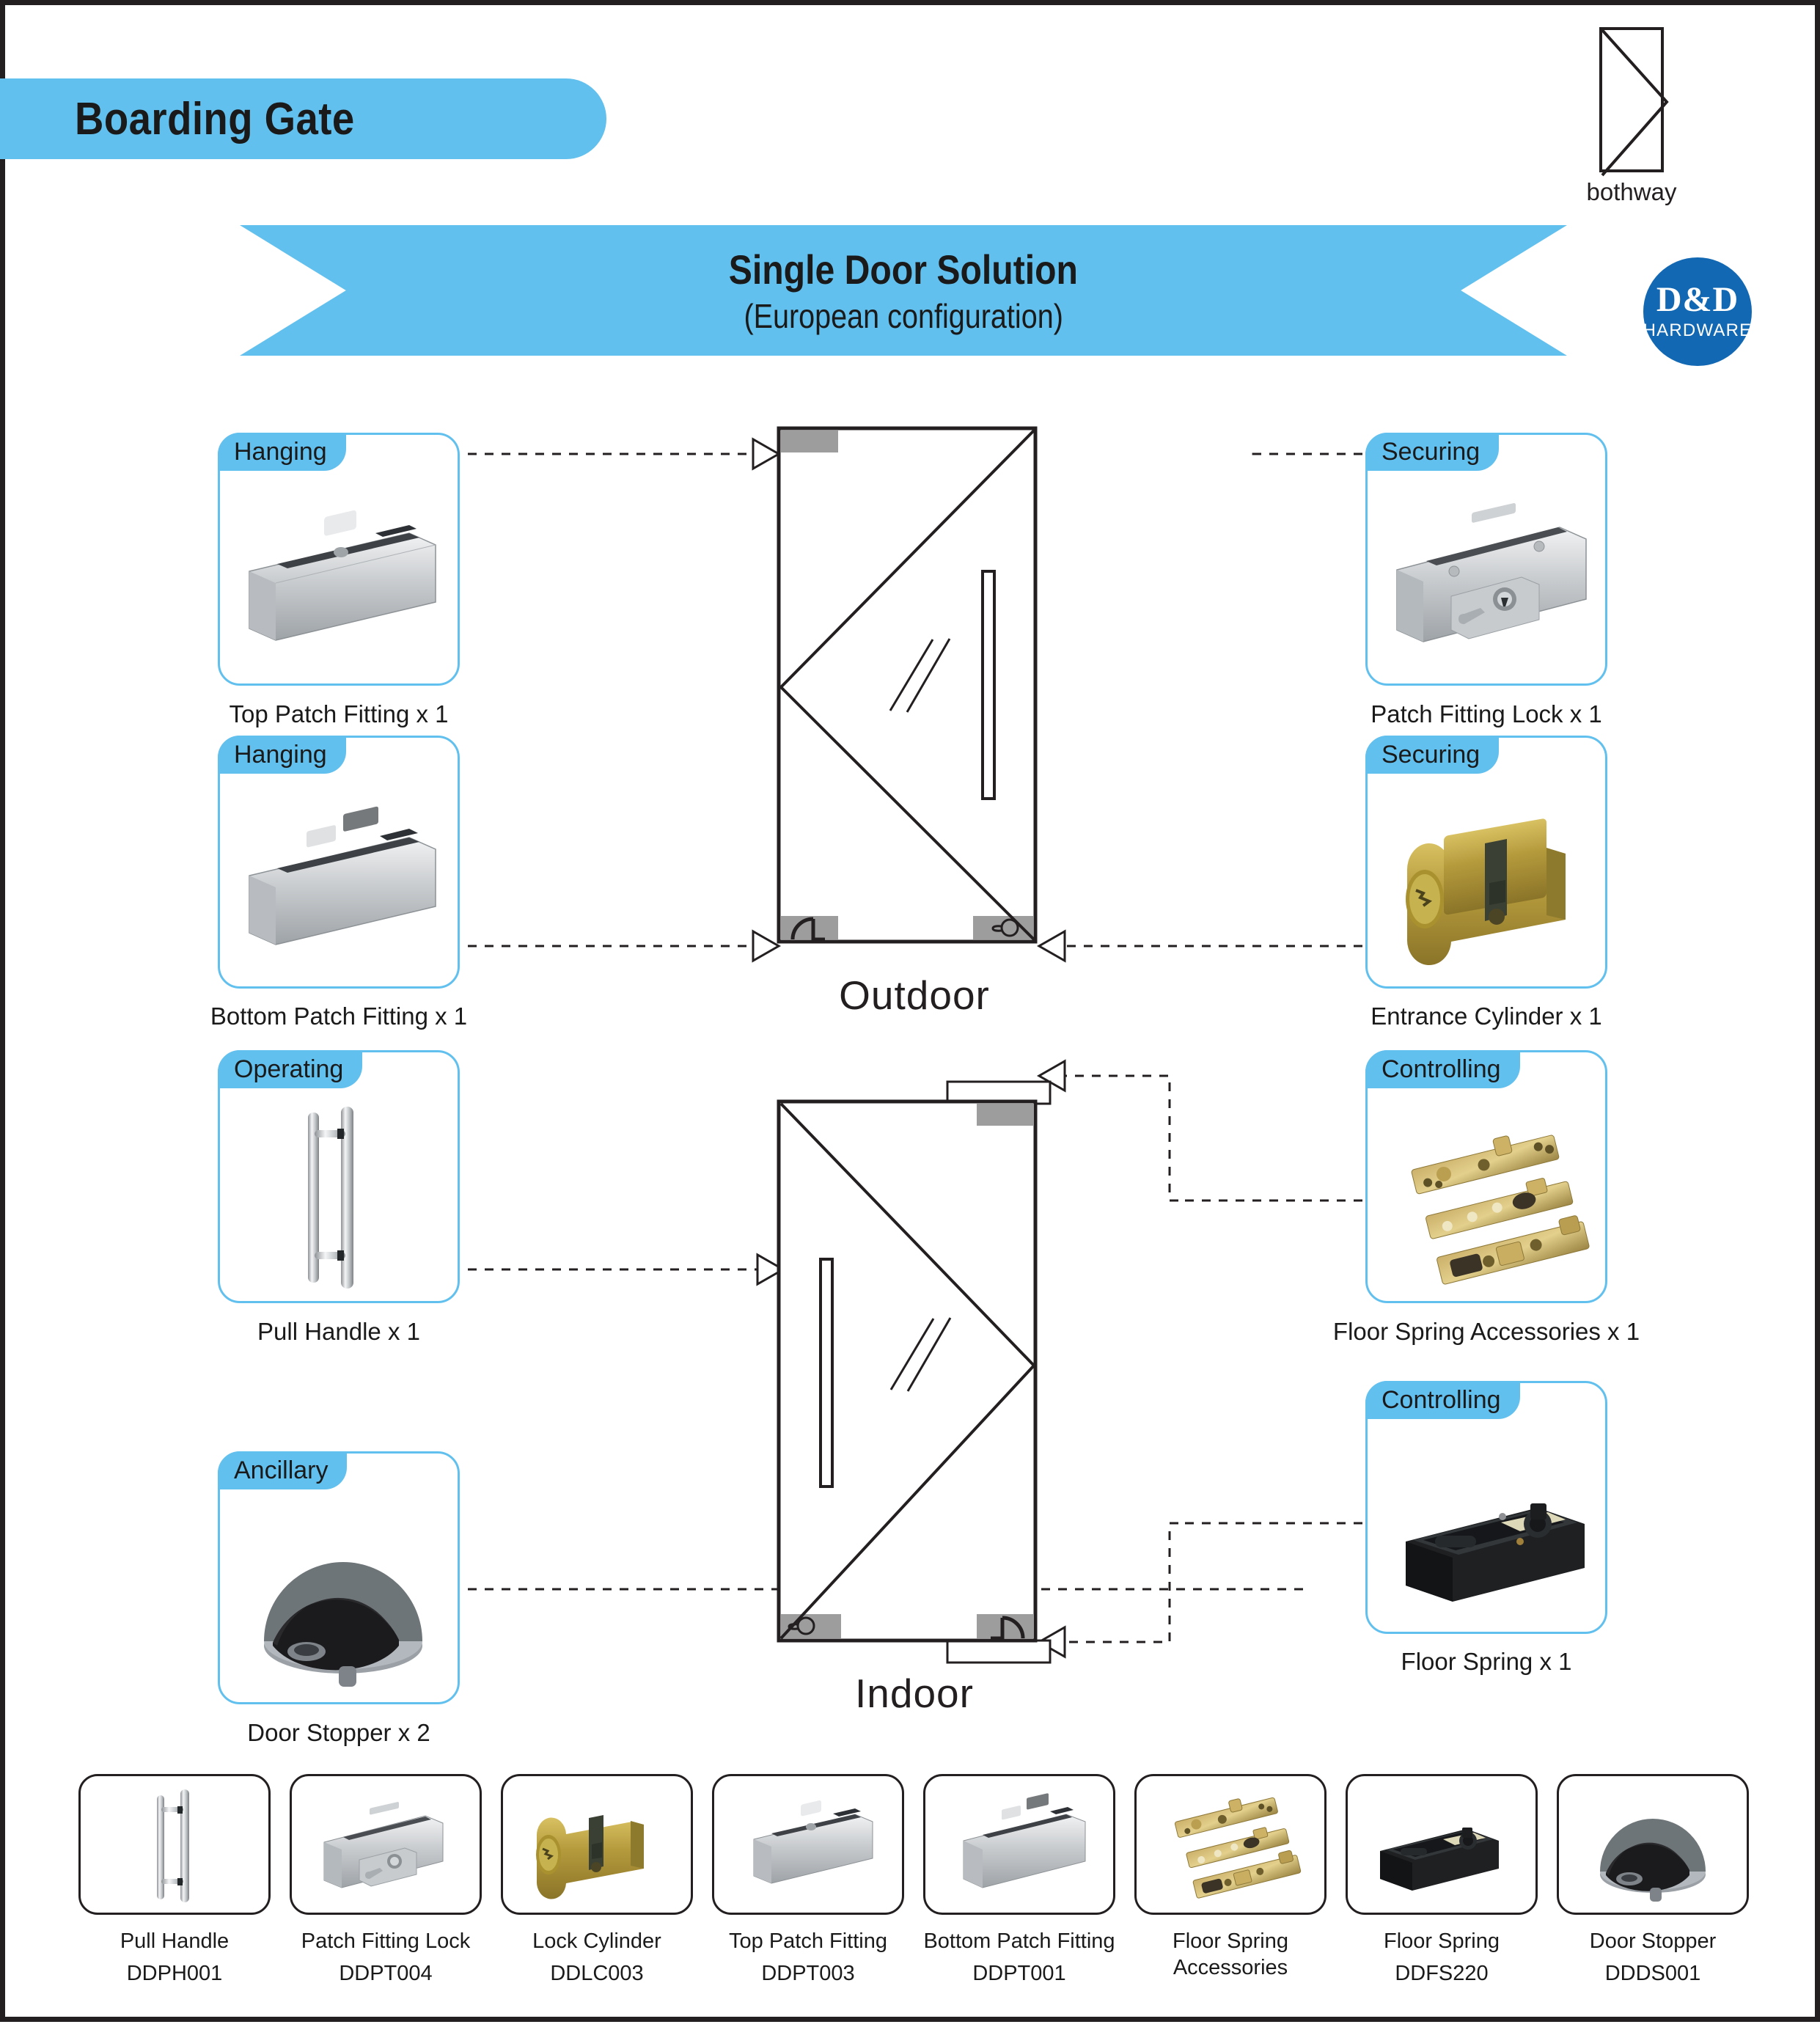  What do you see at coordinates (175, 1941) in the screenshot?
I see `strip-name: Pull Handle` at bounding box center [175, 1941].